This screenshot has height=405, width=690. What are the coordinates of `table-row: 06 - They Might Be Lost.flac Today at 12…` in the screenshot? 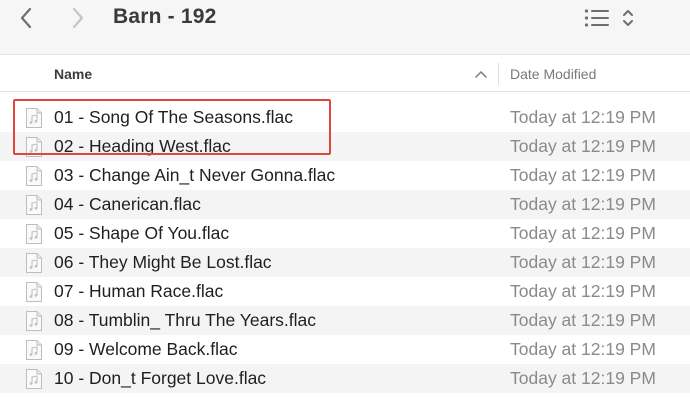 It's located at (345, 262).